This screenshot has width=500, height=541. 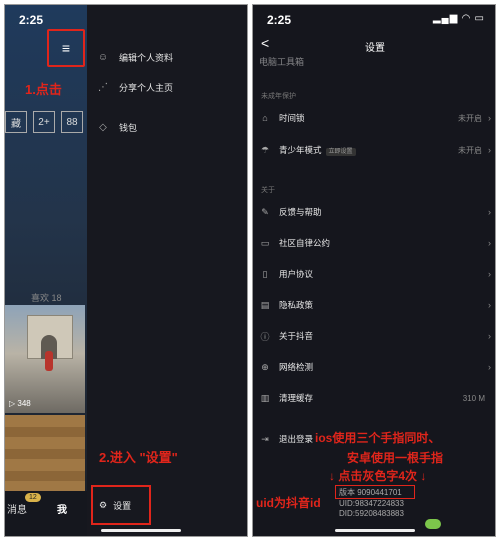 What do you see at coordinates (378, 476) in the screenshot?
I see `annotation-tap: ↓ 点击灰色字4次 ↓` at bounding box center [378, 476].